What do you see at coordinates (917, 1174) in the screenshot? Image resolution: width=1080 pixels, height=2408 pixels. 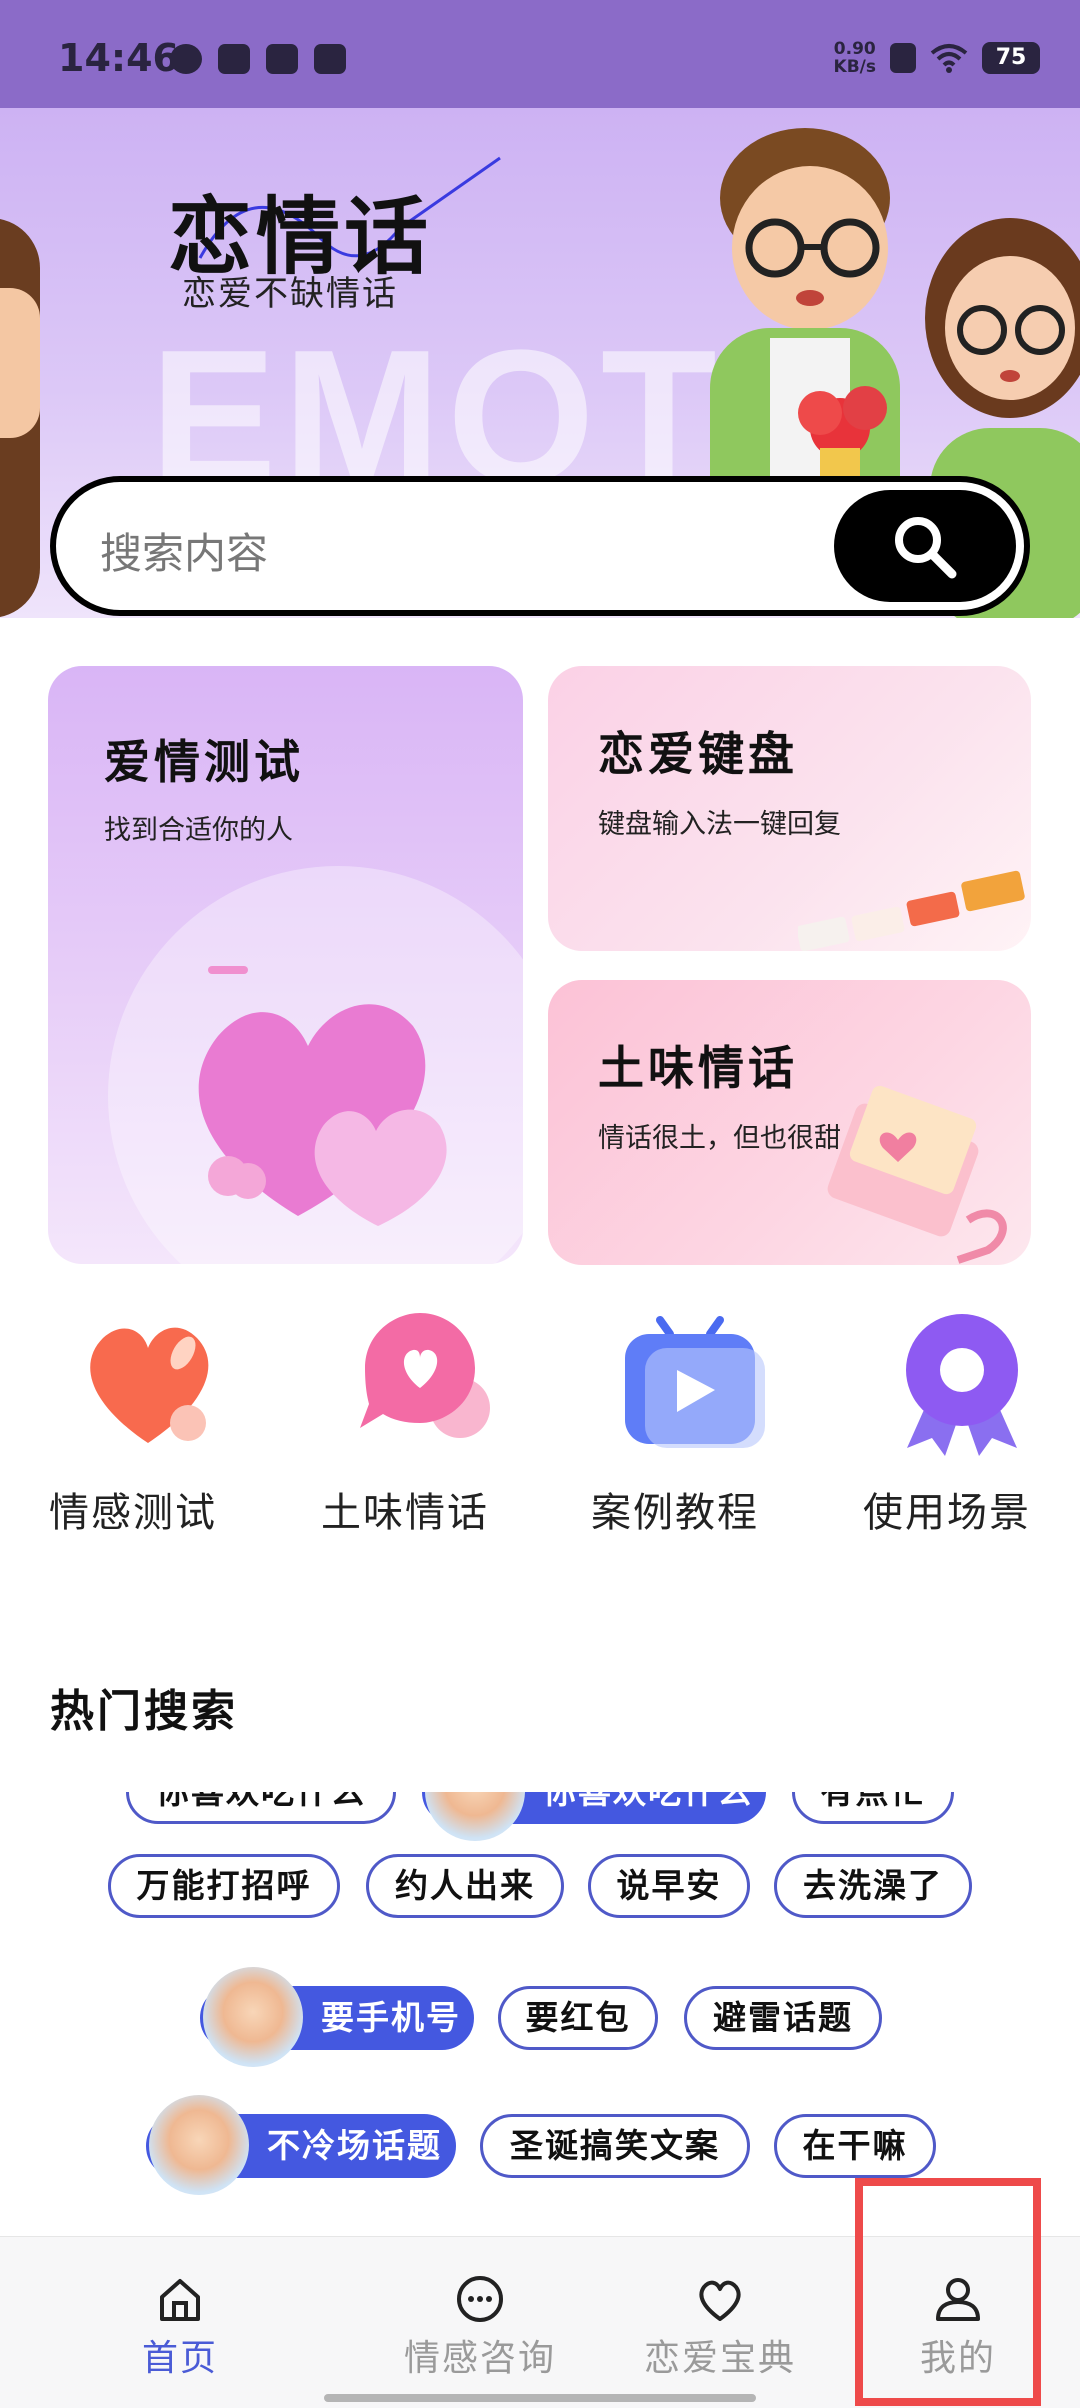 I see `love-letter-illustration` at bounding box center [917, 1174].